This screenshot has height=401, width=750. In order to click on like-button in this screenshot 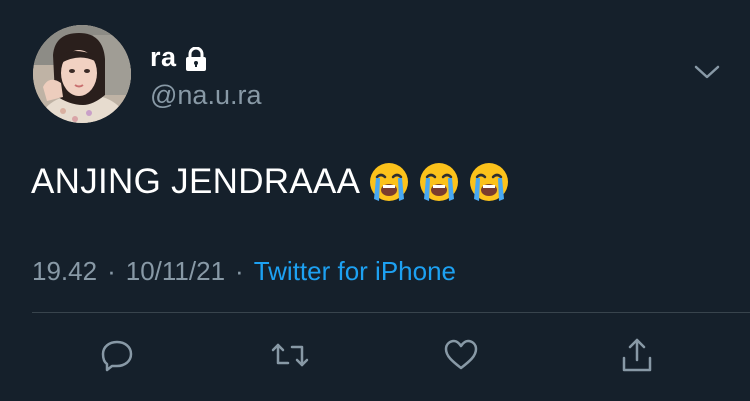, I will do `click(461, 357)`.